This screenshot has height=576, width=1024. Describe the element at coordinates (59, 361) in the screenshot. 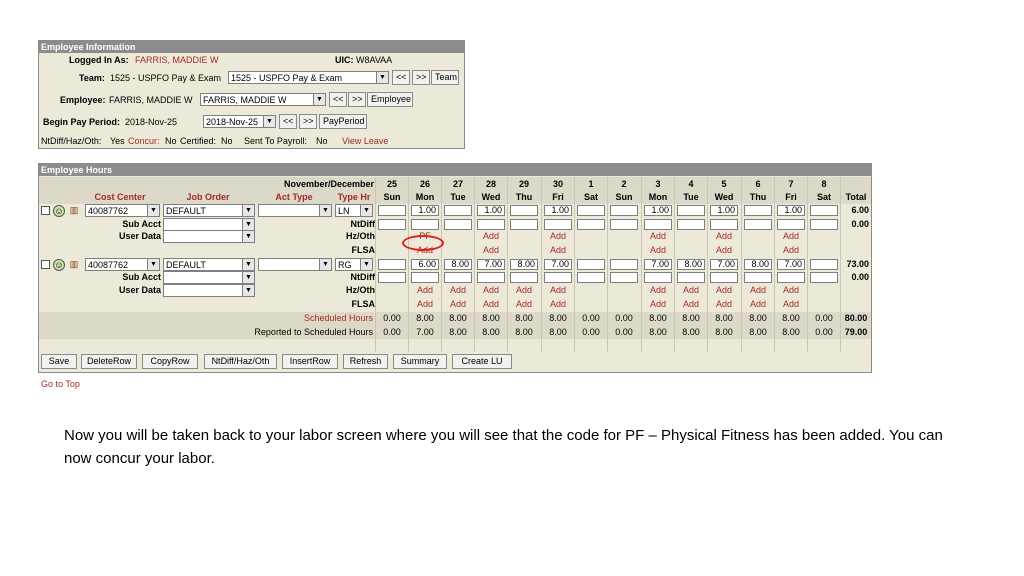

I see `save-button: Save` at that location.